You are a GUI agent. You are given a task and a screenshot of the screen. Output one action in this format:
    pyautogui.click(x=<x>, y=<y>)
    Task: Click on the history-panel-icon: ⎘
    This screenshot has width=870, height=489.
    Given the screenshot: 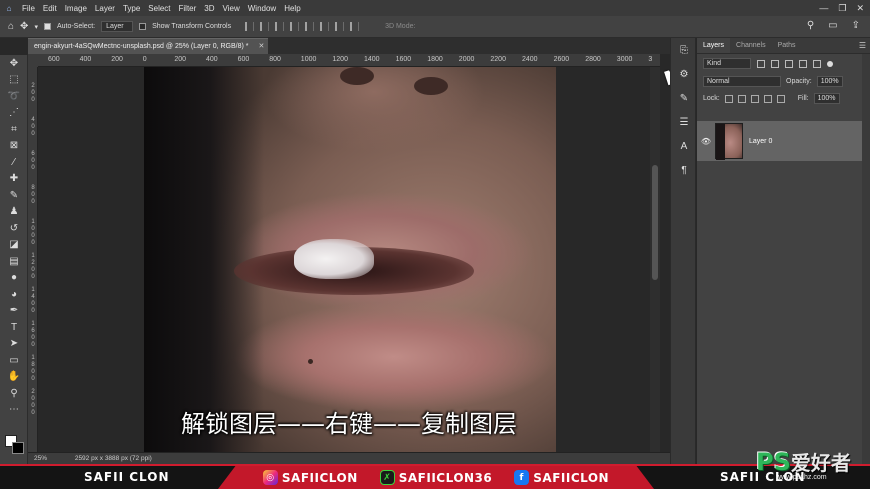 What is the action you would take?
    pyautogui.click(x=684, y=50)
    